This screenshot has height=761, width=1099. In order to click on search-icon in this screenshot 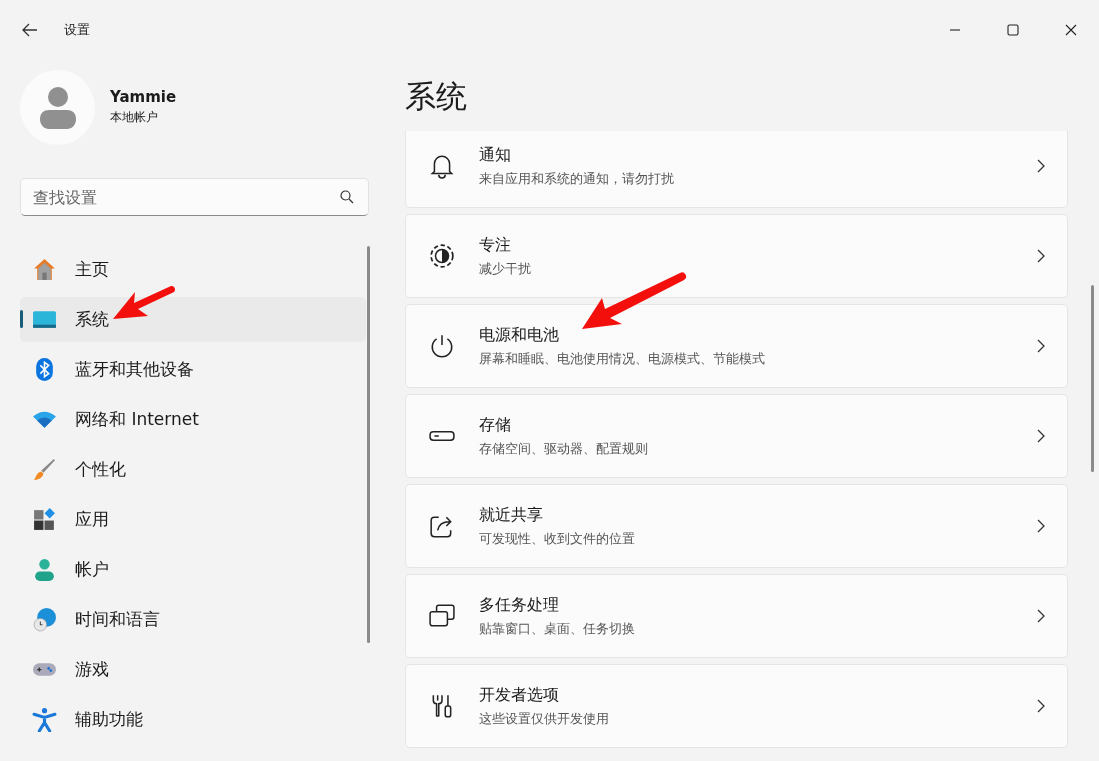, I will do `click(347, 197)`.